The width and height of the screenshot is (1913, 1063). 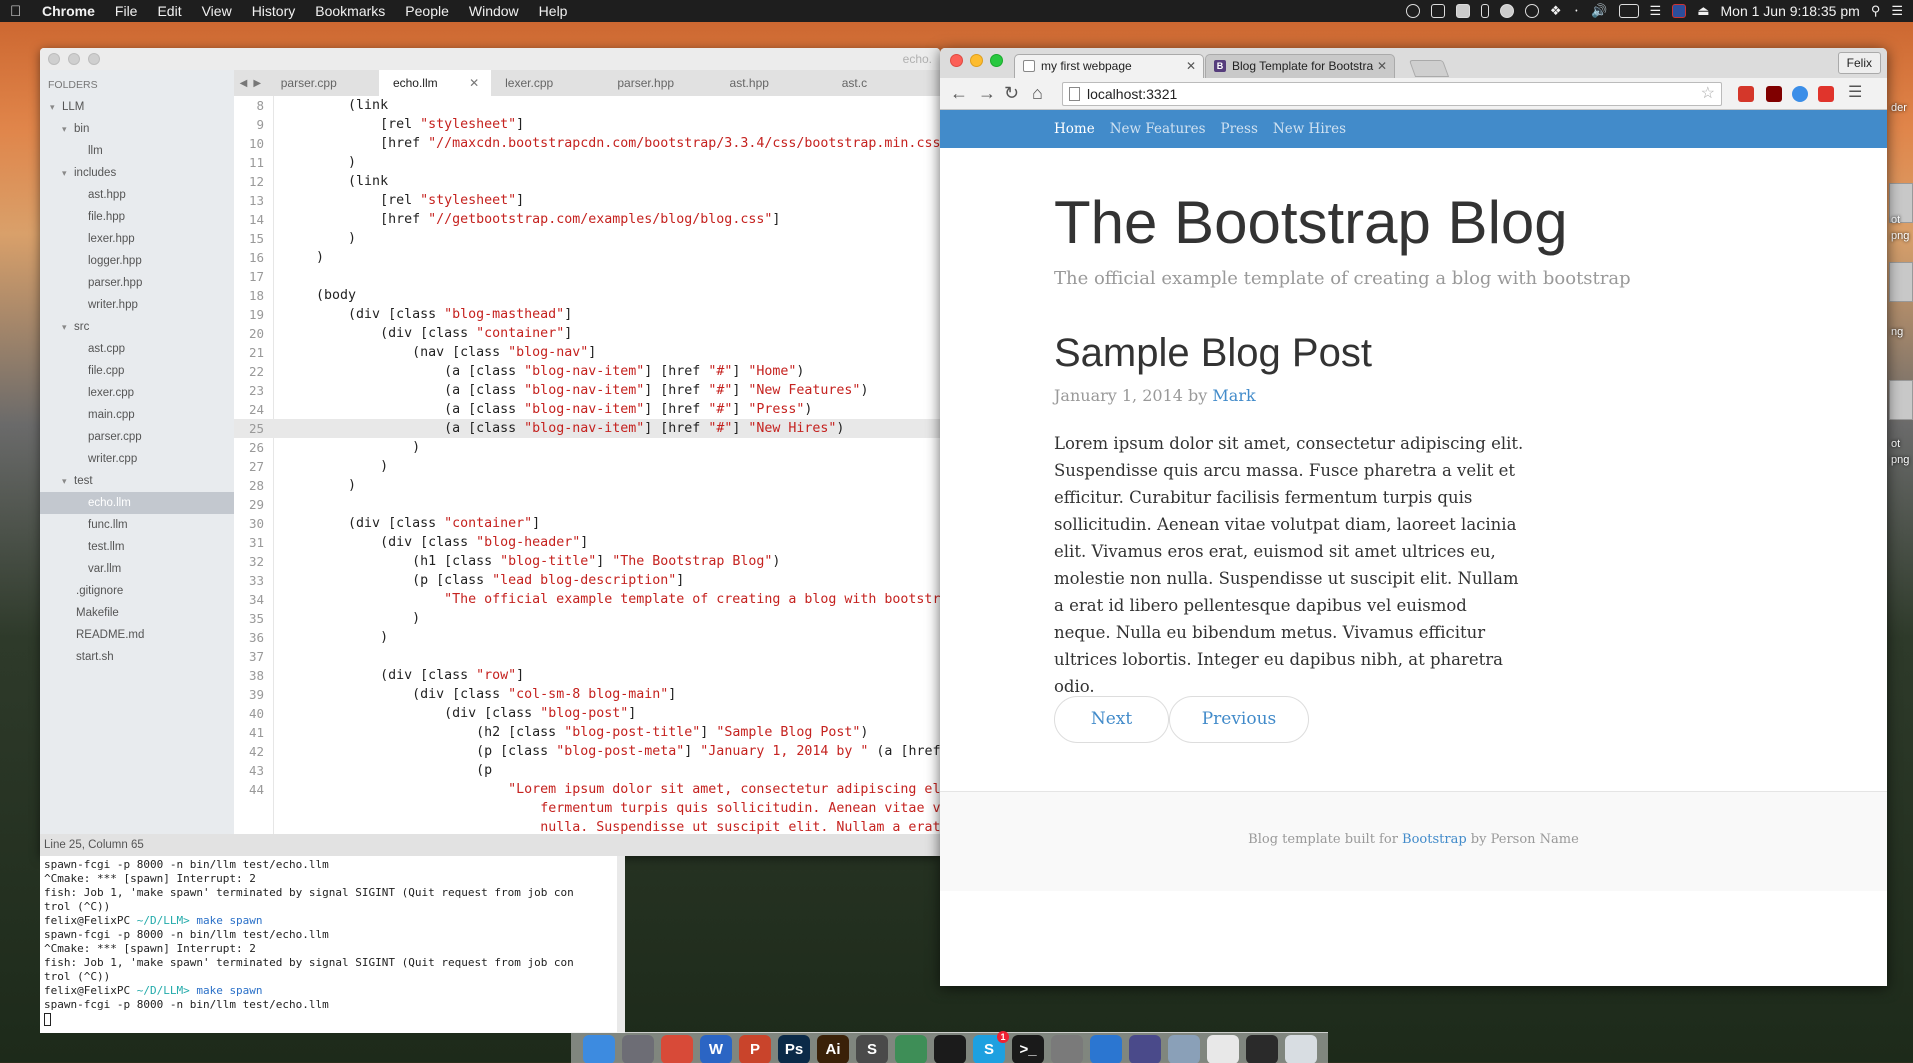 What do you see at coordinates (137, 283) in the screenshot?
I see `tree-file: parser.hpp` at bounding box center [137, 283].